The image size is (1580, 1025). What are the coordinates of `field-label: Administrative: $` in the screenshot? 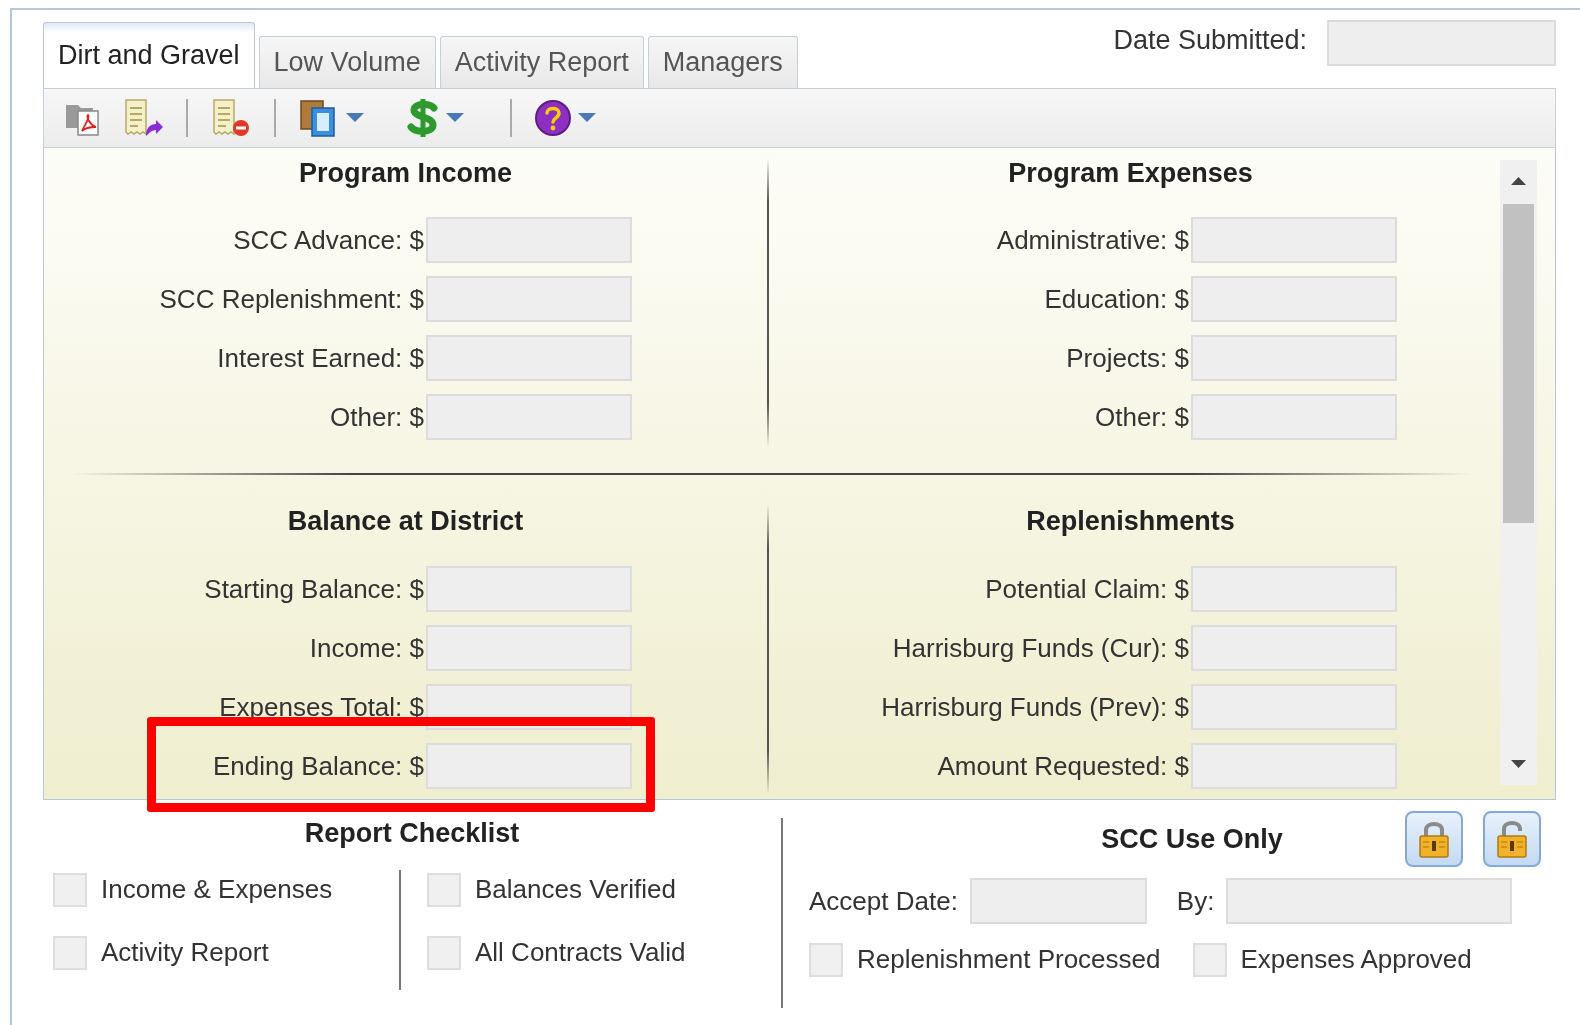 It's located at (1092, 240).